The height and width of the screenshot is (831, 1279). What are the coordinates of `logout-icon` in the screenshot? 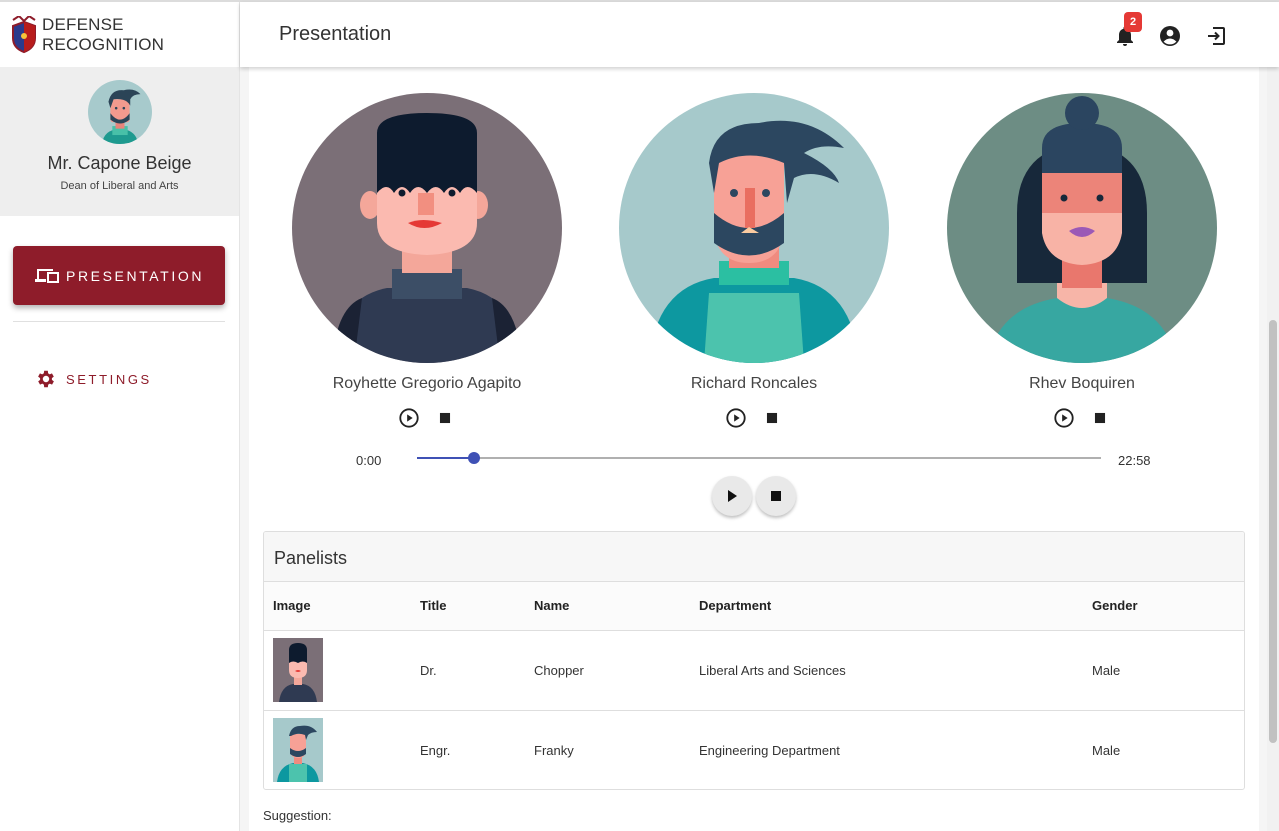 It's located at (1216, 36).